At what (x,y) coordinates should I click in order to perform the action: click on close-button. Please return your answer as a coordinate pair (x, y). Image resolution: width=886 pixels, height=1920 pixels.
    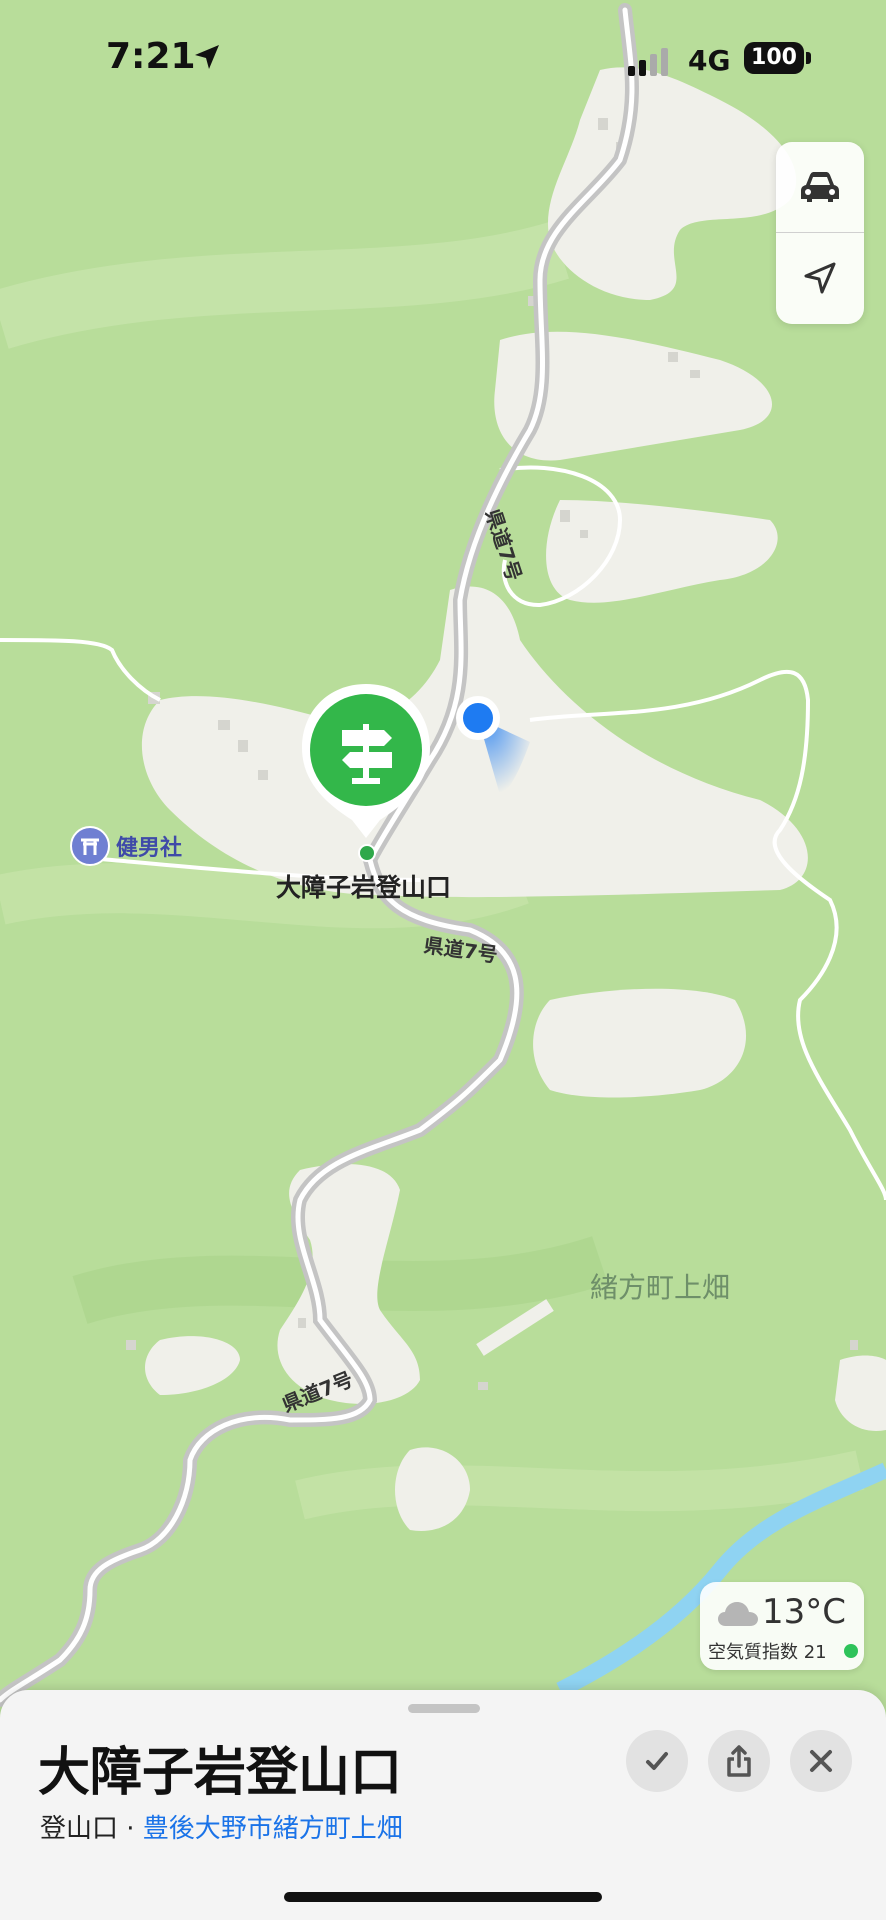
    Looking at the image, I should click on (821, 1761).